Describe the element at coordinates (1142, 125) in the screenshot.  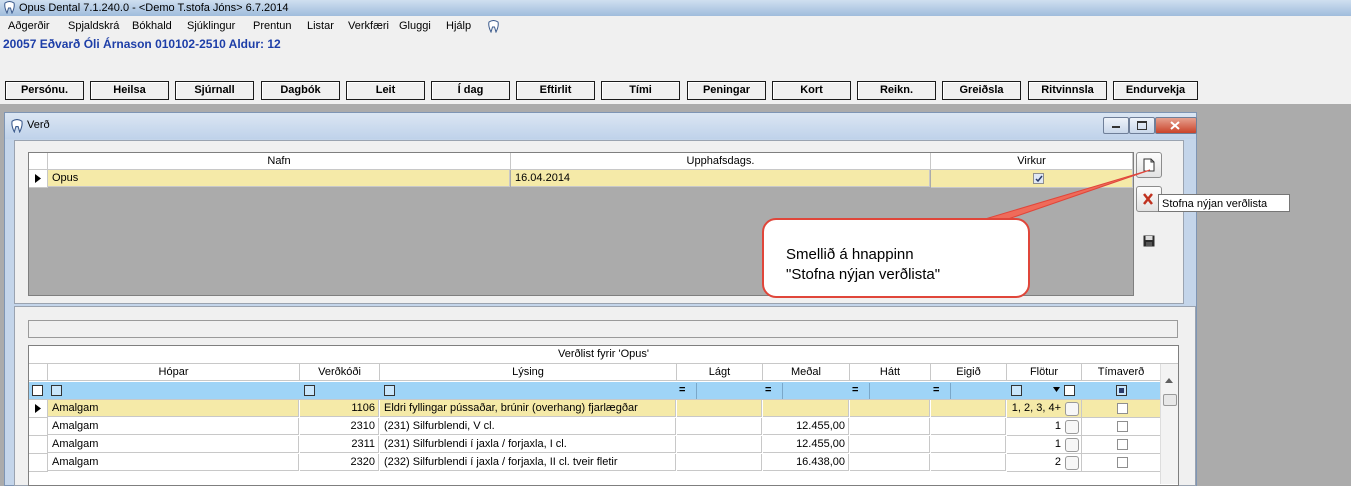
I see `maximize-button` at that location.